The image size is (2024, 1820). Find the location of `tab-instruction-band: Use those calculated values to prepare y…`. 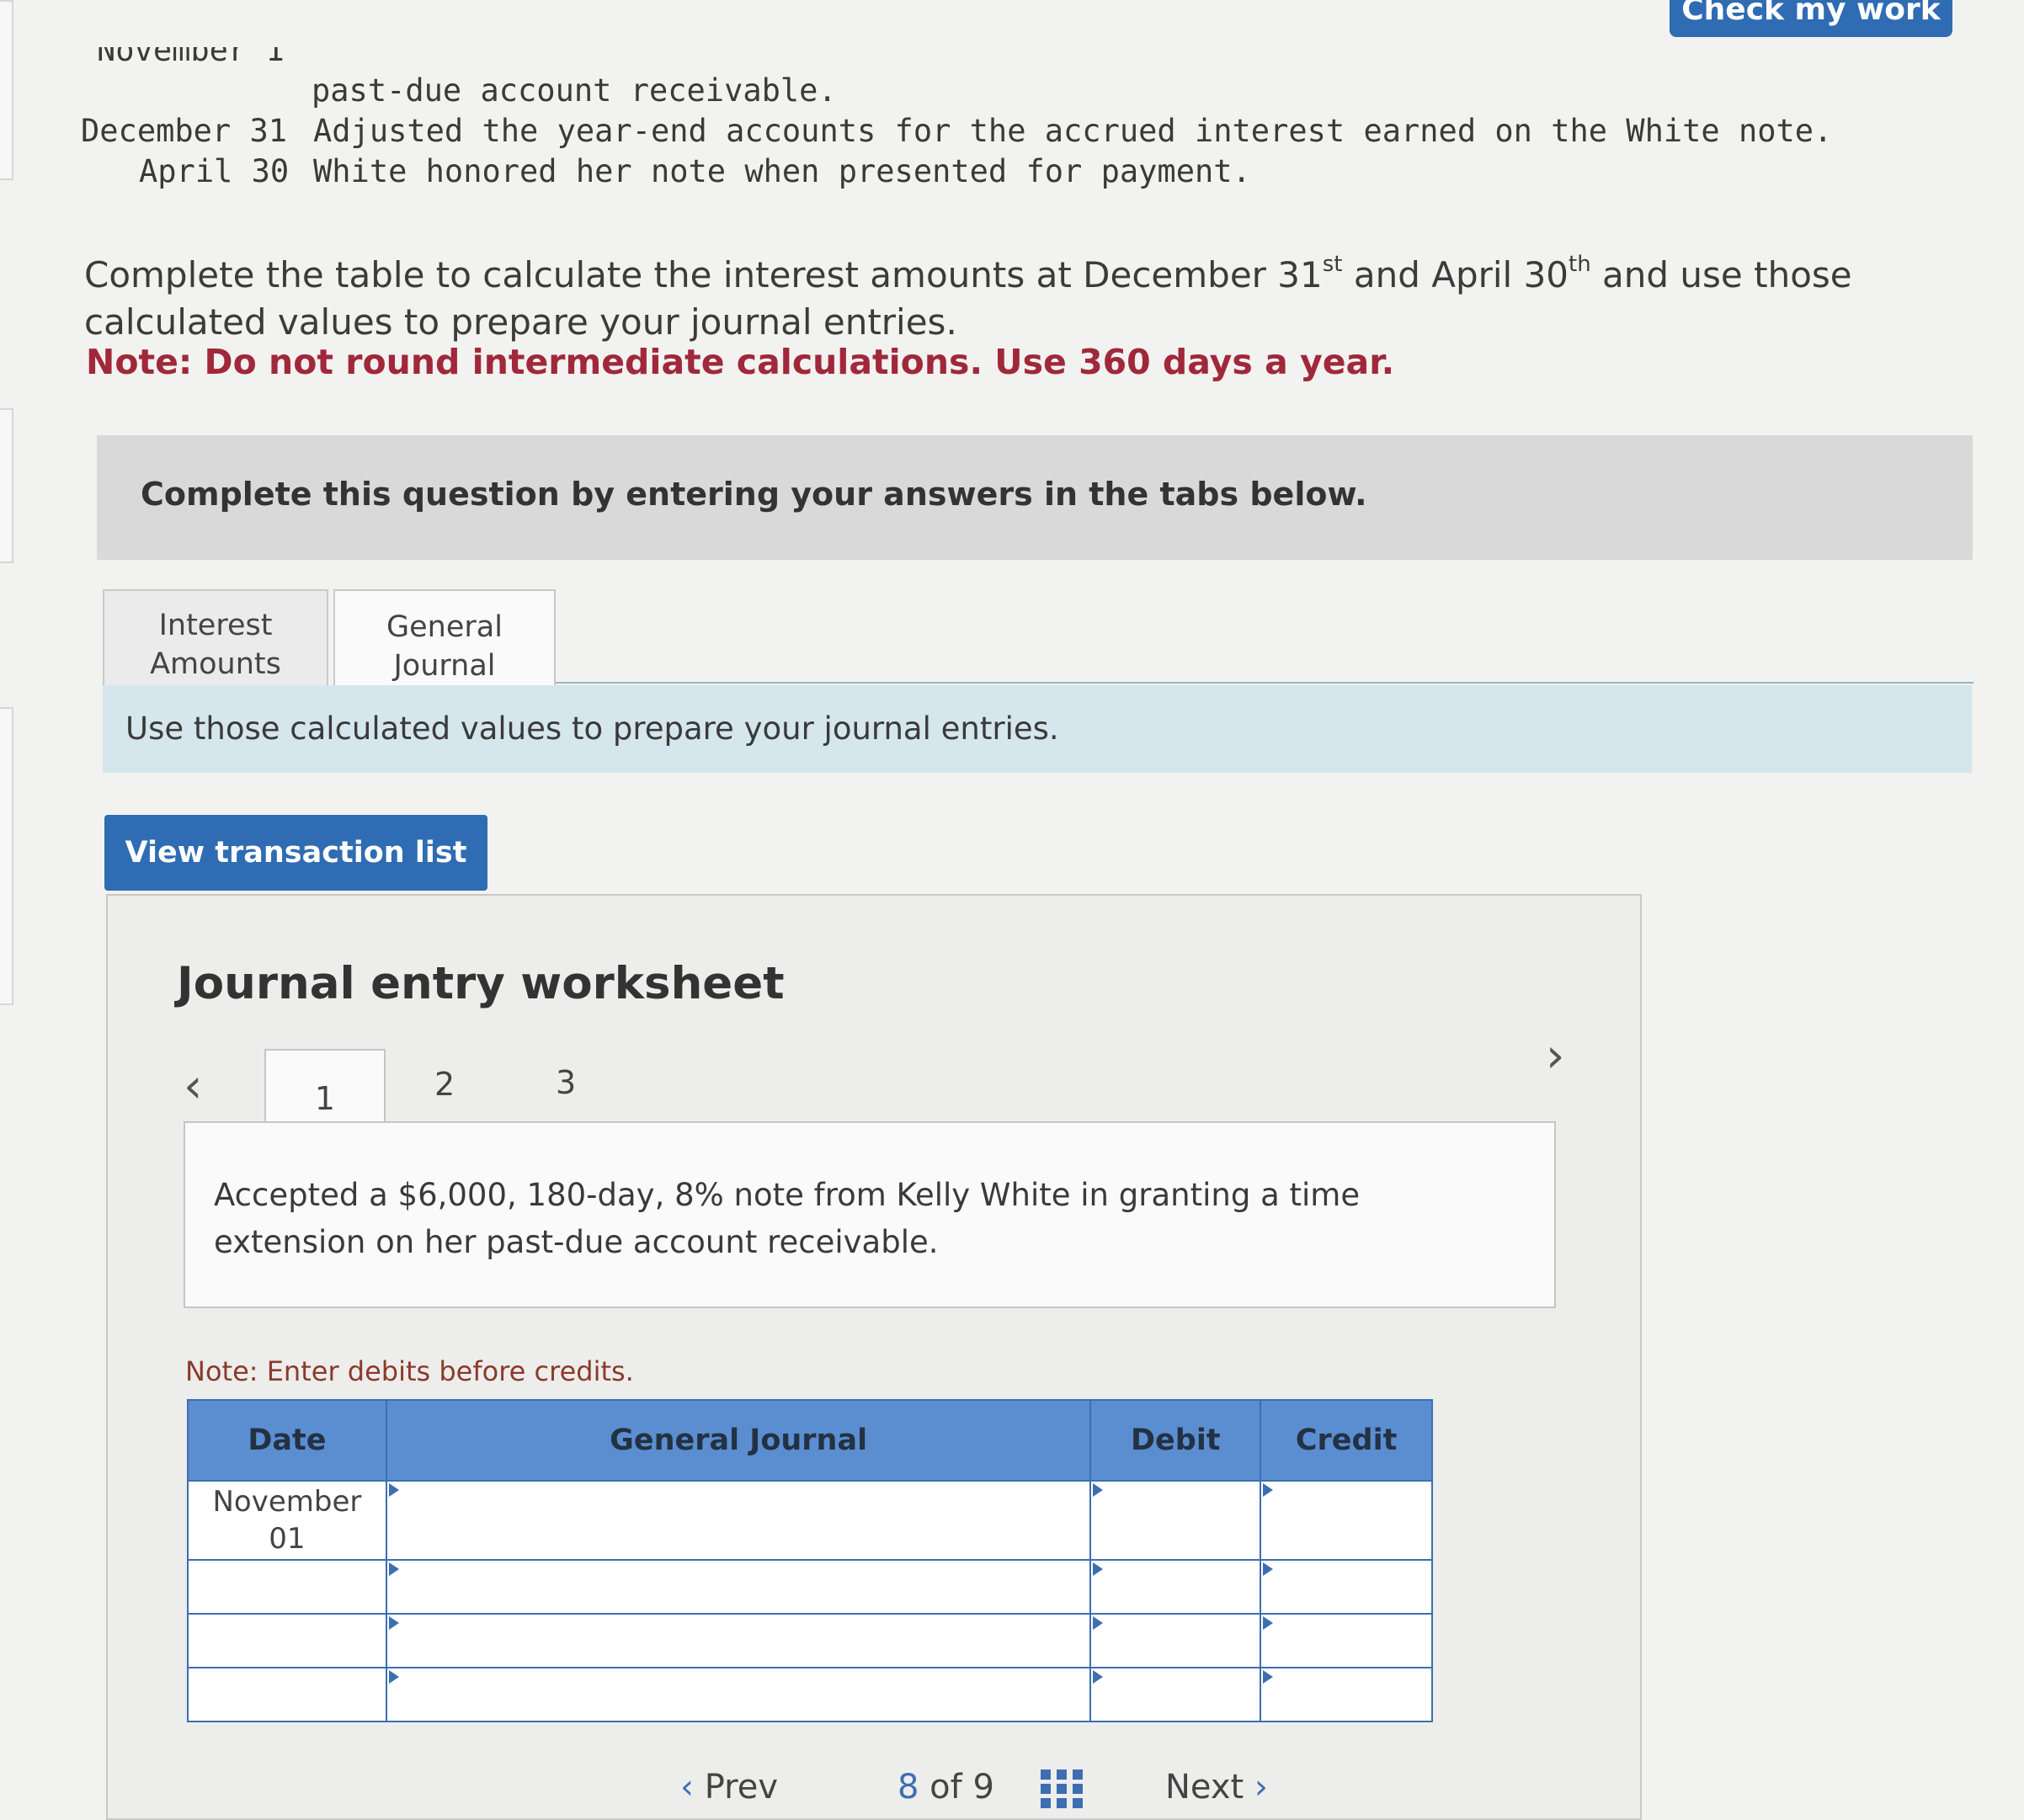

tab-instruction-band: Use those calculated values to prepare y… is located at coordinates (1038, 729).